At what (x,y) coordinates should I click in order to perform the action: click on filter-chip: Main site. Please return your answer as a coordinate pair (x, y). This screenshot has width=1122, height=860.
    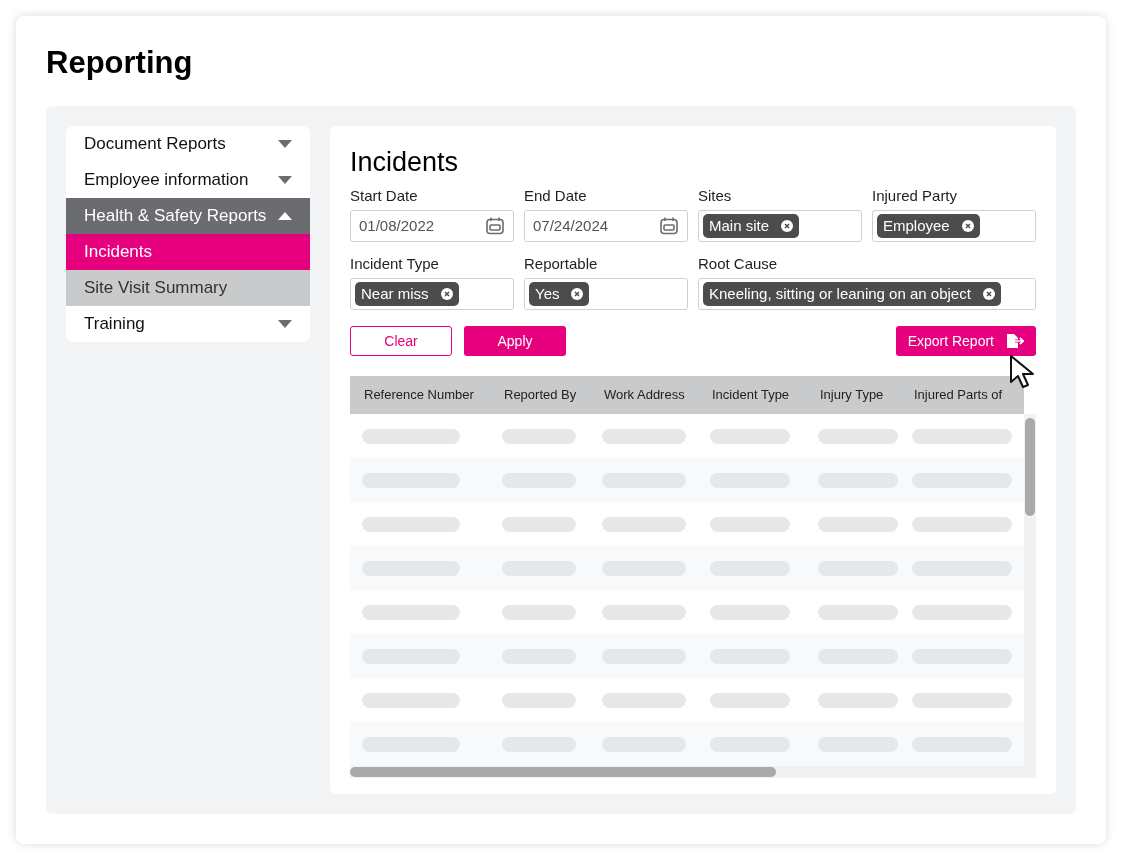
    Looking at the image, I should click on (751, 226).